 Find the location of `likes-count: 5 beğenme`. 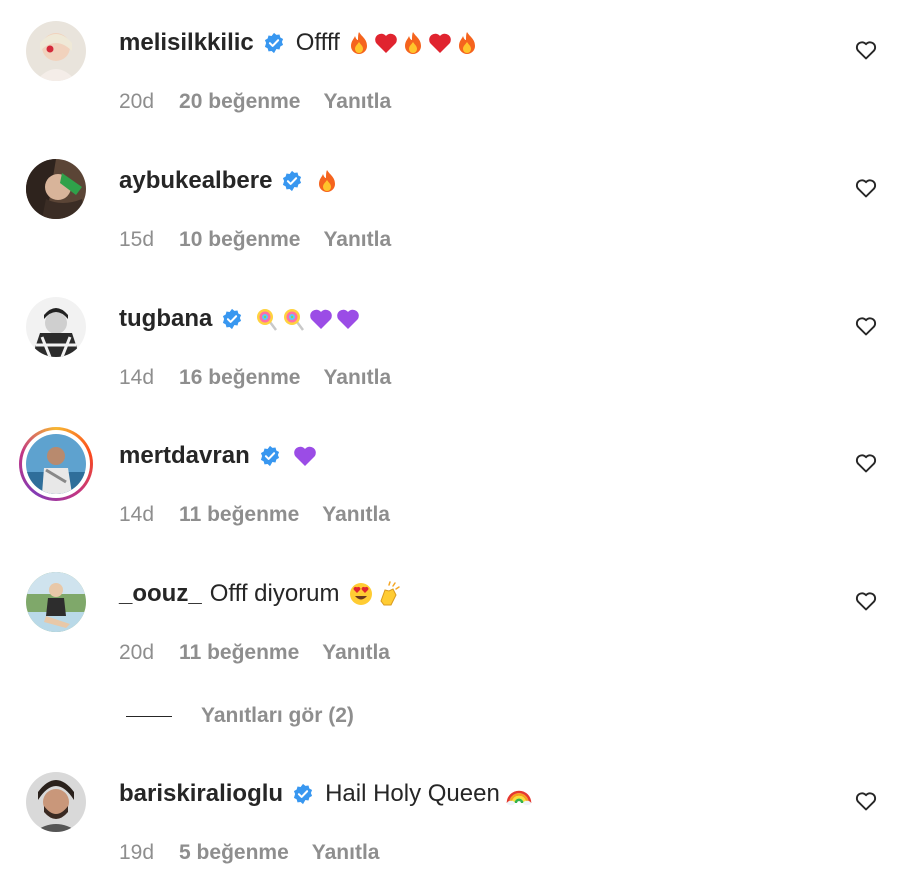

likes-count: 5 beğenme is located at coordinates (234, 853).